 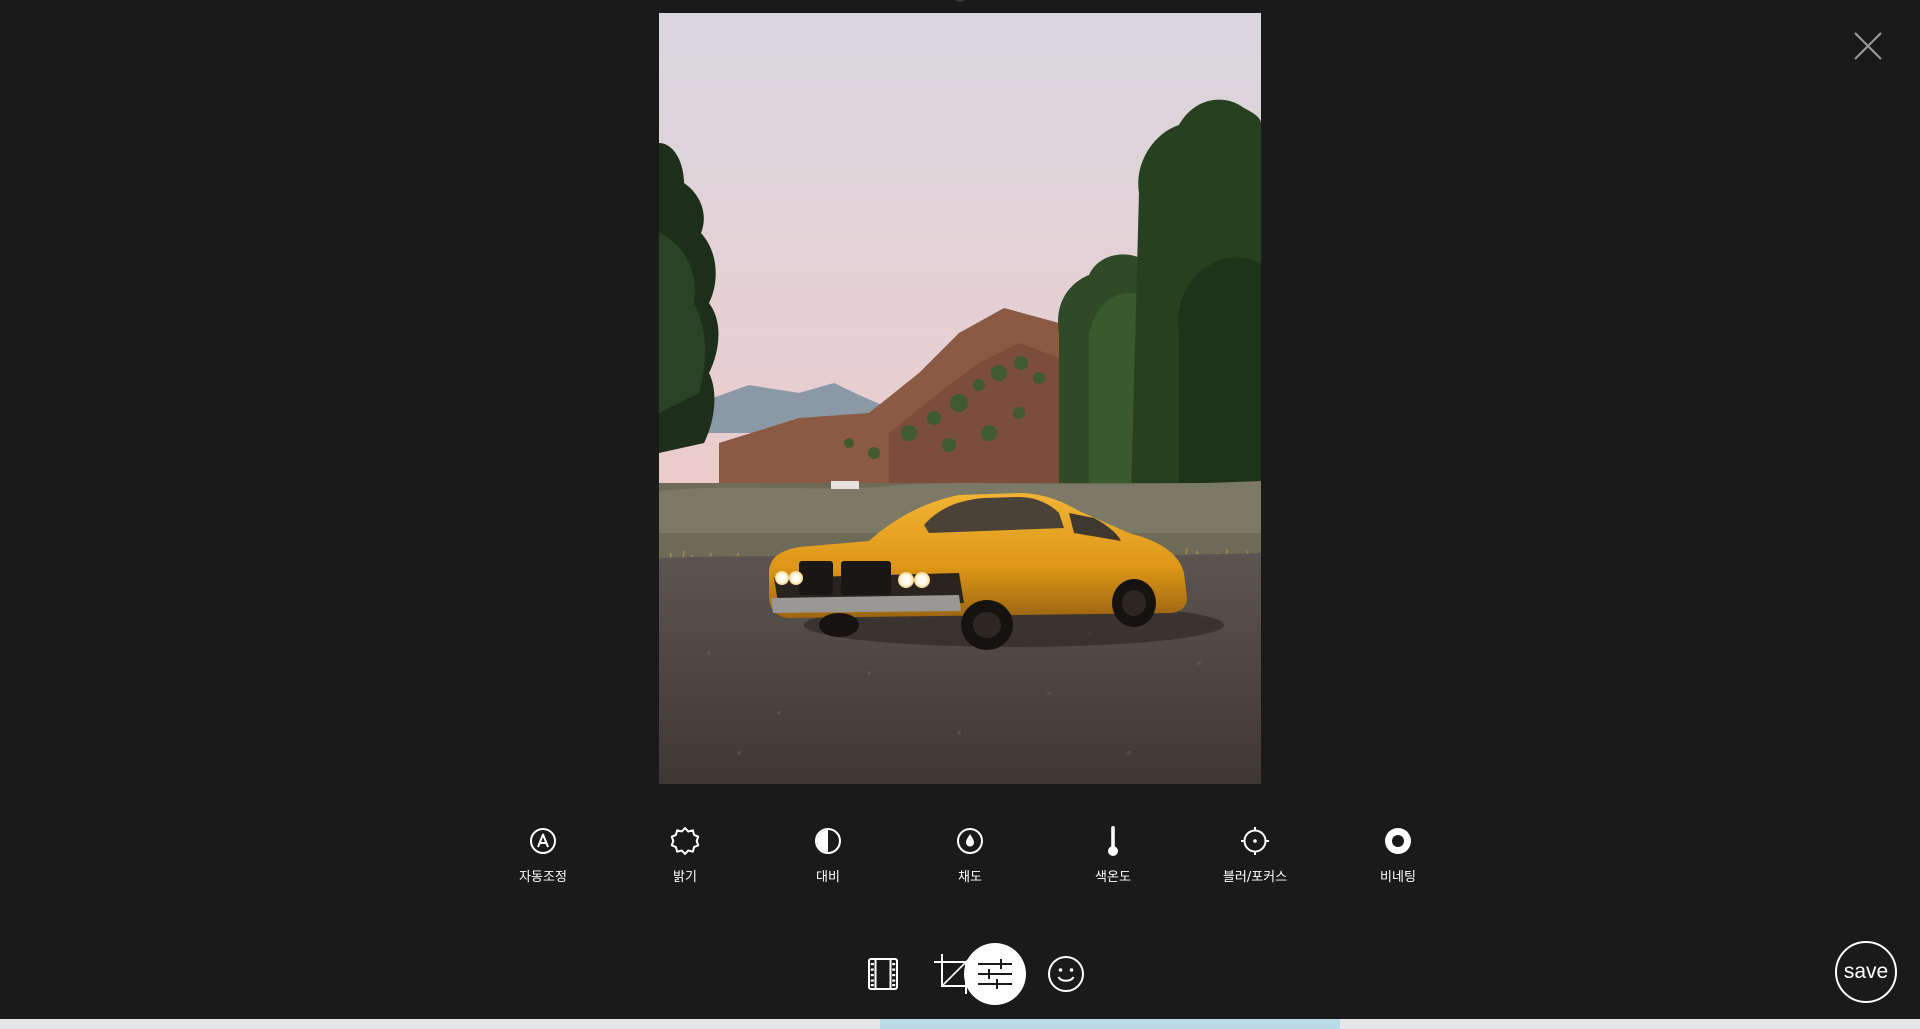 I want to click on bottom-edge-accent, so click(x=1110, y=1024).